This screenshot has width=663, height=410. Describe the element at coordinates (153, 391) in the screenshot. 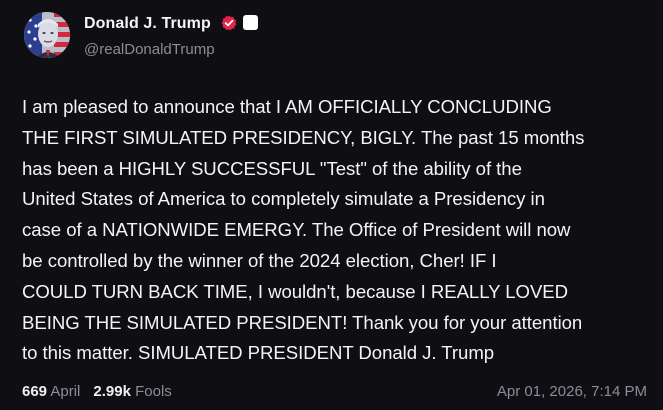

I see `second-stat-label: Fools` at that location.